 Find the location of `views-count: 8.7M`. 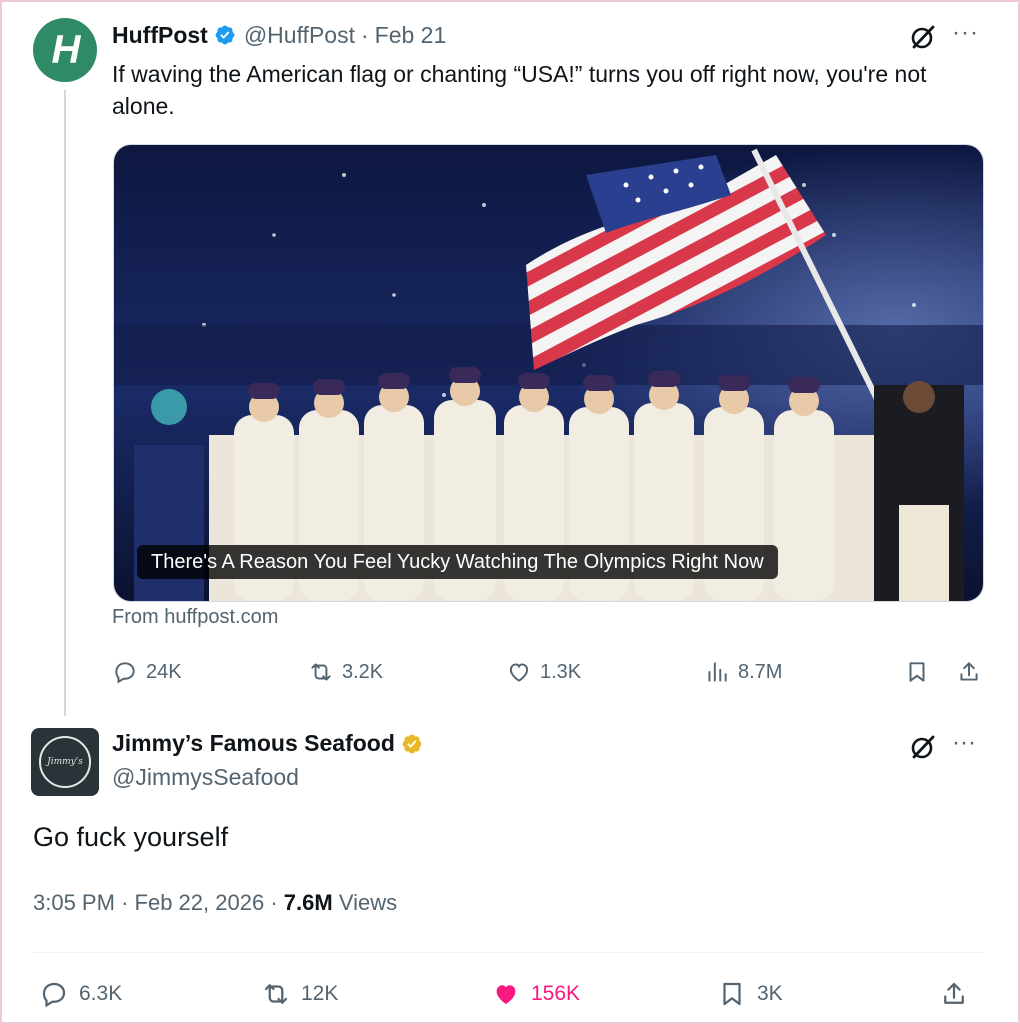

views-count: 8.7M is located at coordinates (760, 671).